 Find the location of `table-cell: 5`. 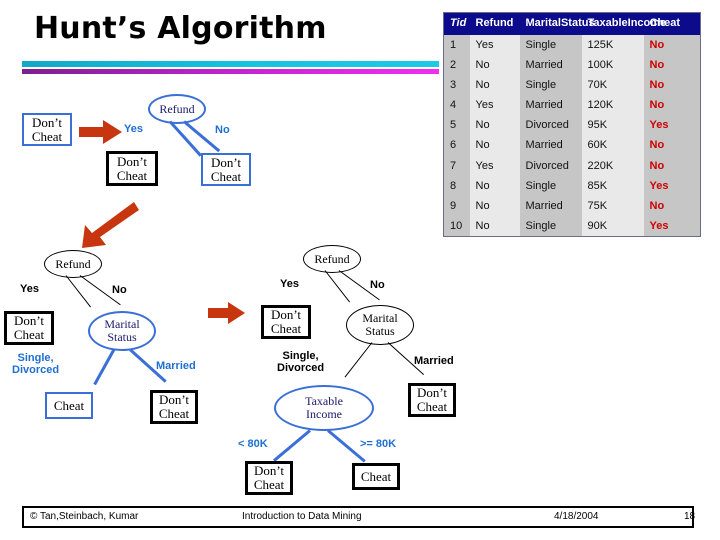

table-cell: 5 is located at coordinates (456, 125).